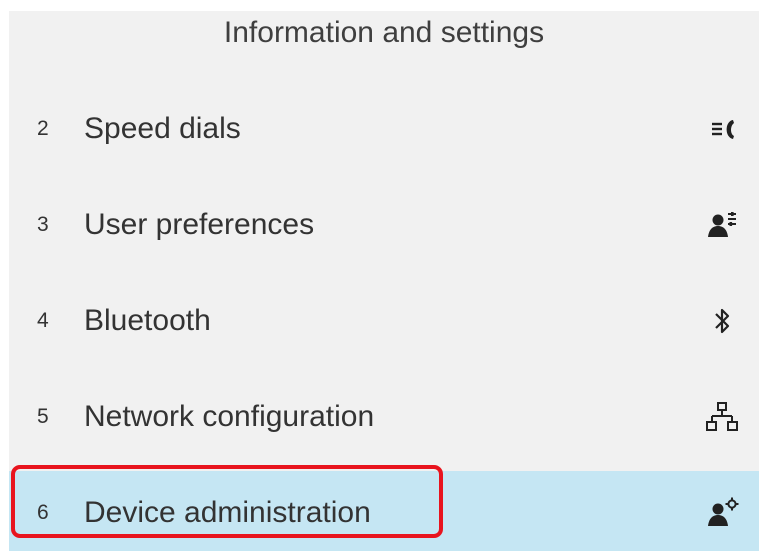  I want to click on network-icon, so click(722, 417).